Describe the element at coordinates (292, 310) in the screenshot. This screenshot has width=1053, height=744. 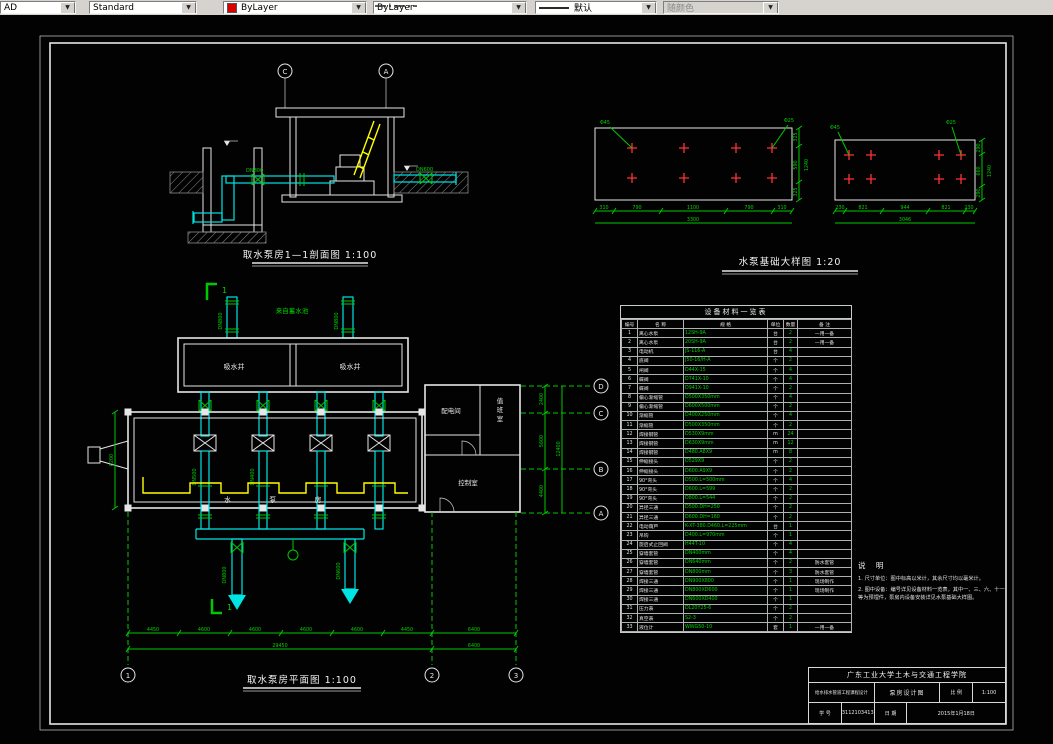
I see `source-label: 来自蓄水池` at that location.